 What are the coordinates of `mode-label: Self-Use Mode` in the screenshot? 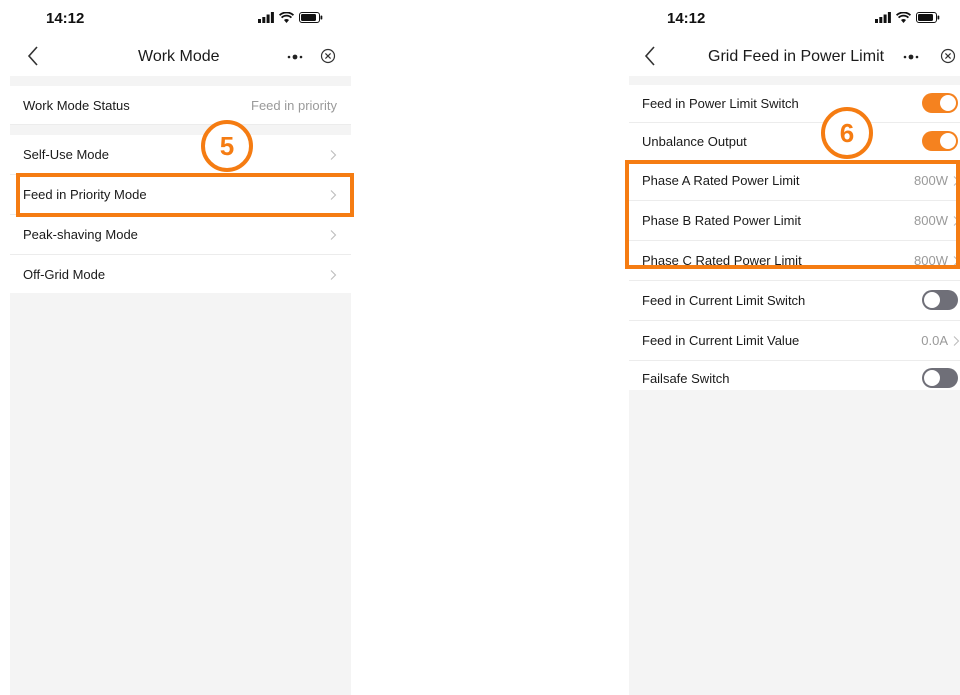 It's located at (66, 154).